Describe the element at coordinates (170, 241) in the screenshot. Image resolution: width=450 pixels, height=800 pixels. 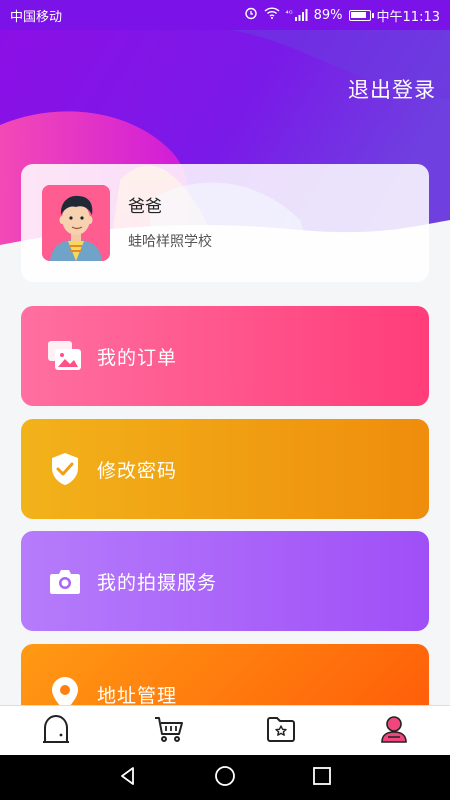
I see `profile-school: 蛙哈样照学校` at that location.